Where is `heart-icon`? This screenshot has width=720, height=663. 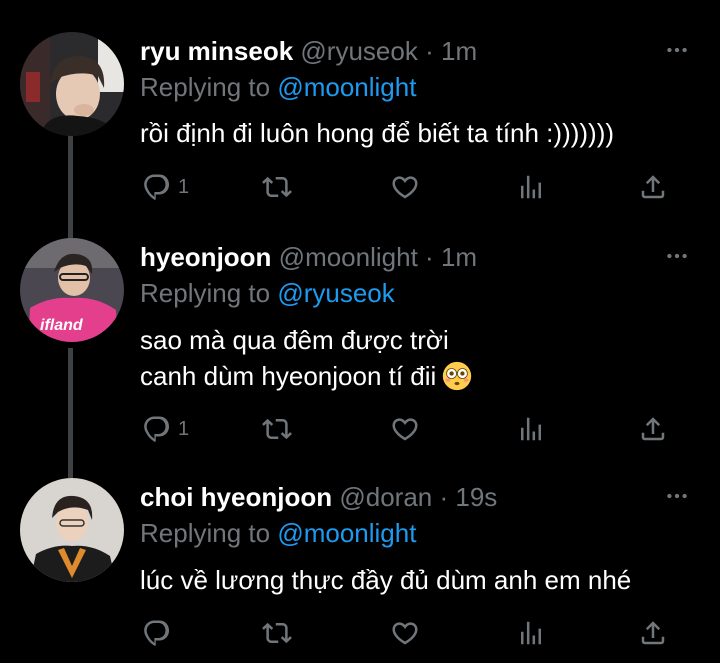 heart-icon is located at coordinates (405, 633).